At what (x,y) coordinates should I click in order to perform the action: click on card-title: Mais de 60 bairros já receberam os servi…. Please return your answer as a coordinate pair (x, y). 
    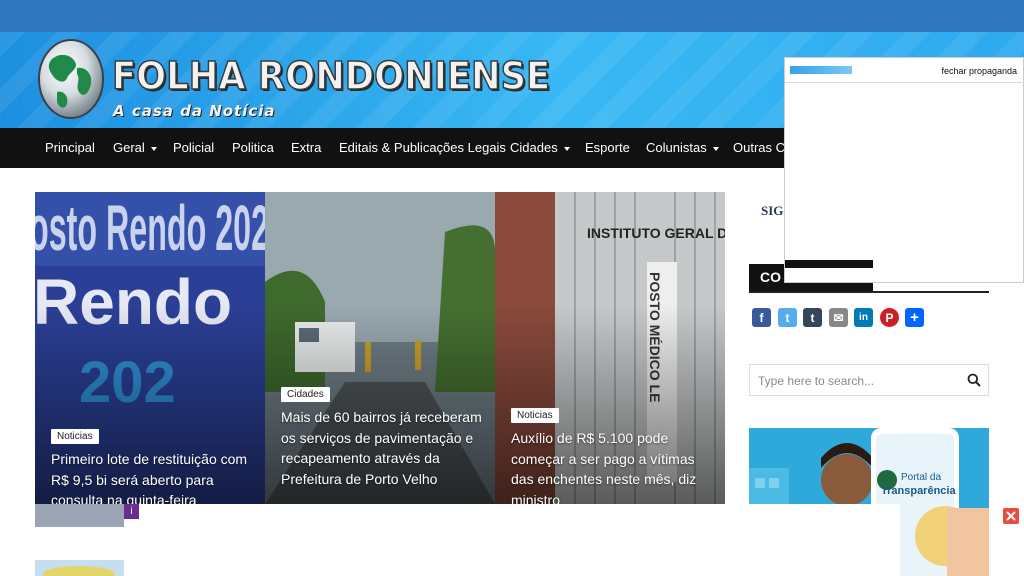
    Looking at the image, I should click on (385, 448).